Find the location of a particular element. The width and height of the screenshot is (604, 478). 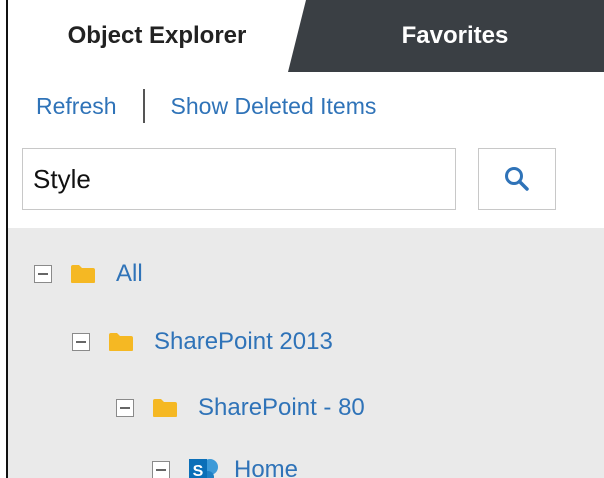

tree-item-sharepoint-80: SharePoint - 80 is located at coordinates (240, 408).